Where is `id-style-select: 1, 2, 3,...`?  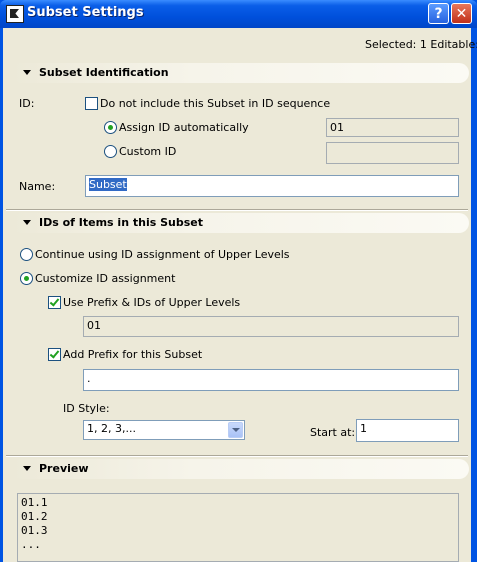
id-style-select: 1, 2, 3,... is located at coordinates (164, 430).